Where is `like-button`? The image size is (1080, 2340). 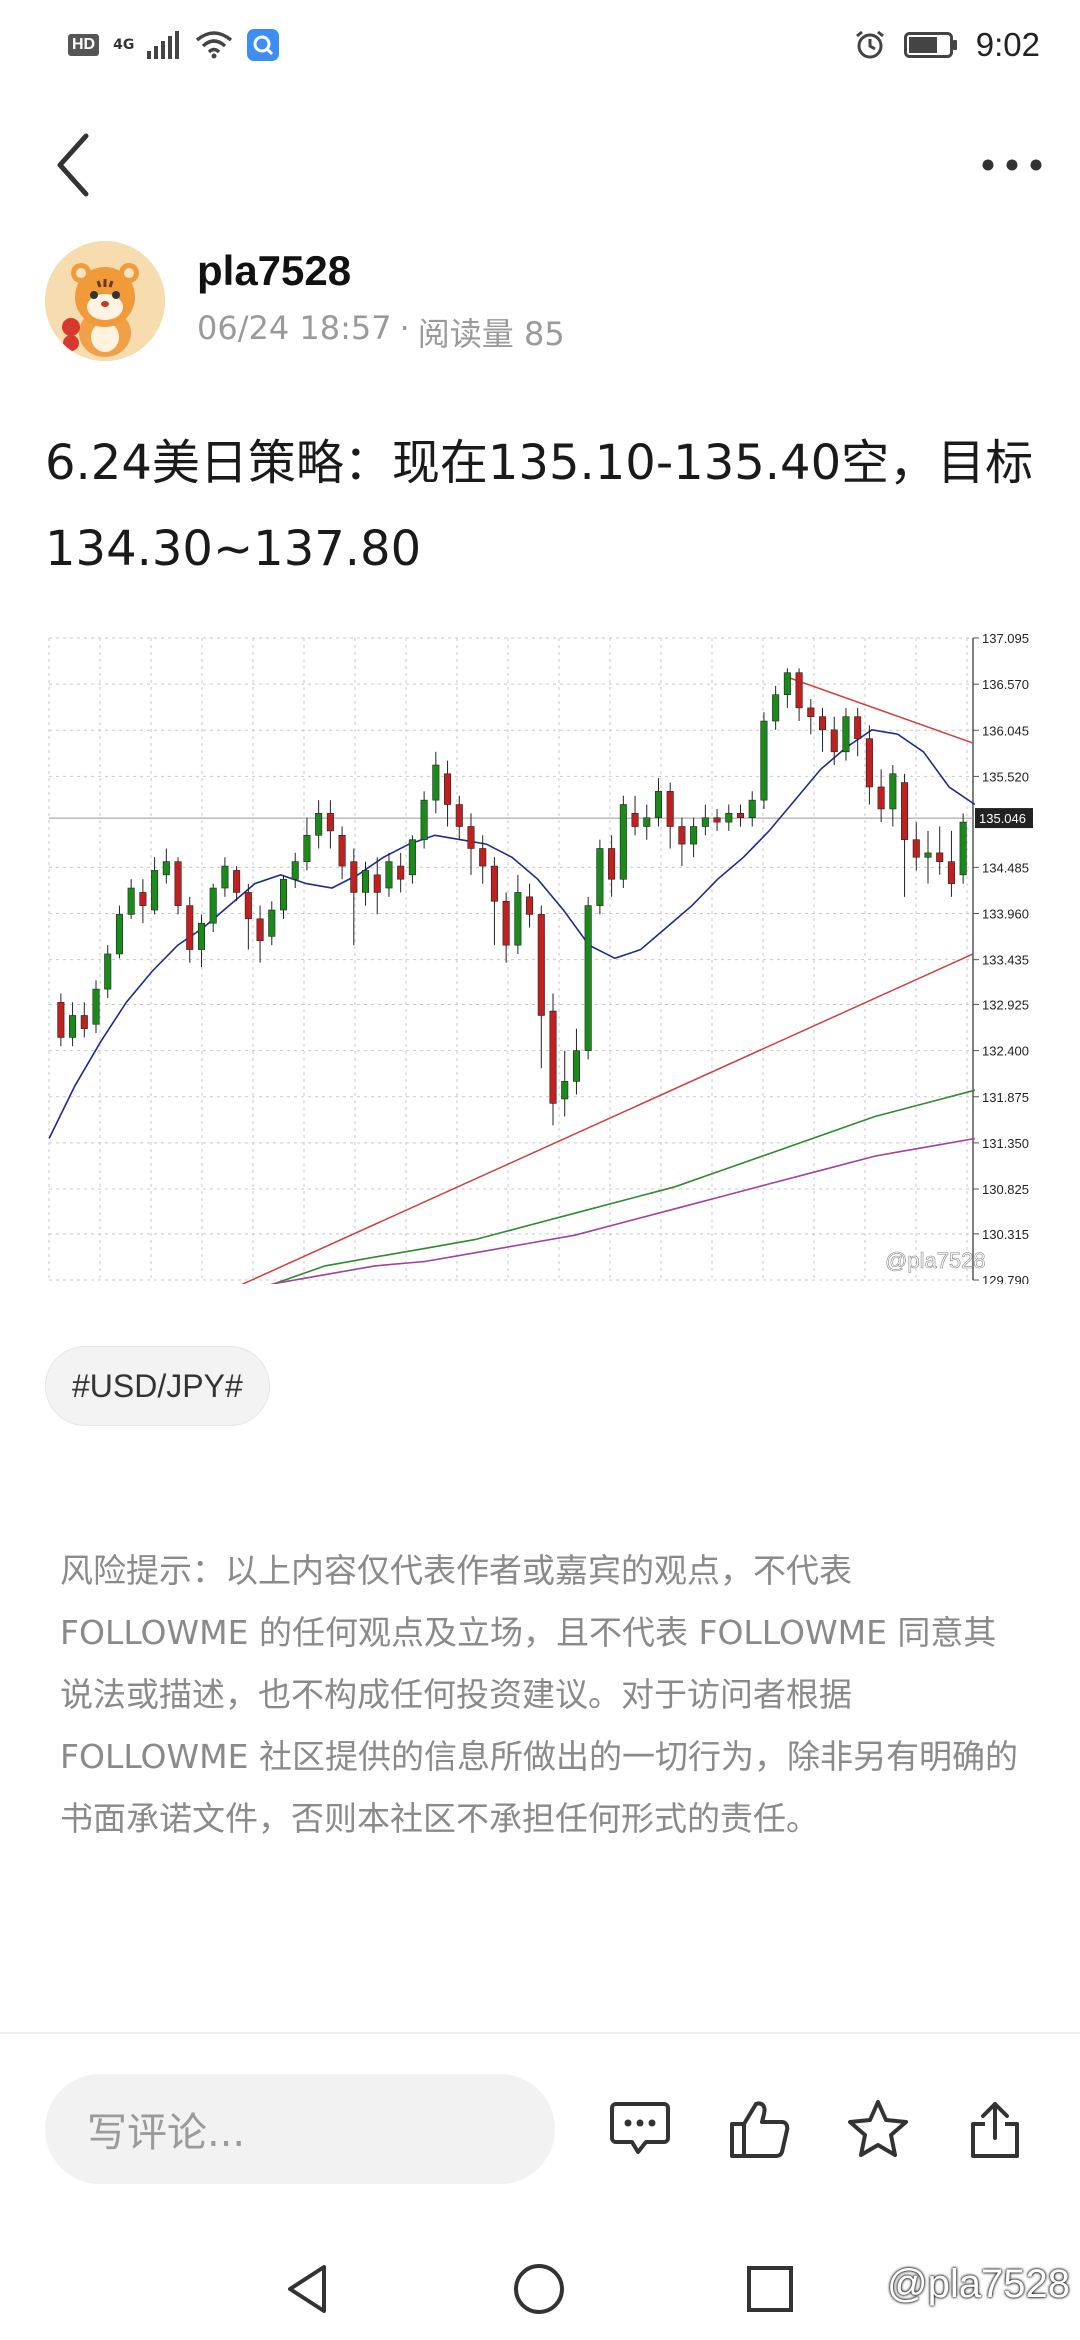 like-button is located at coordinates (760, 2129).